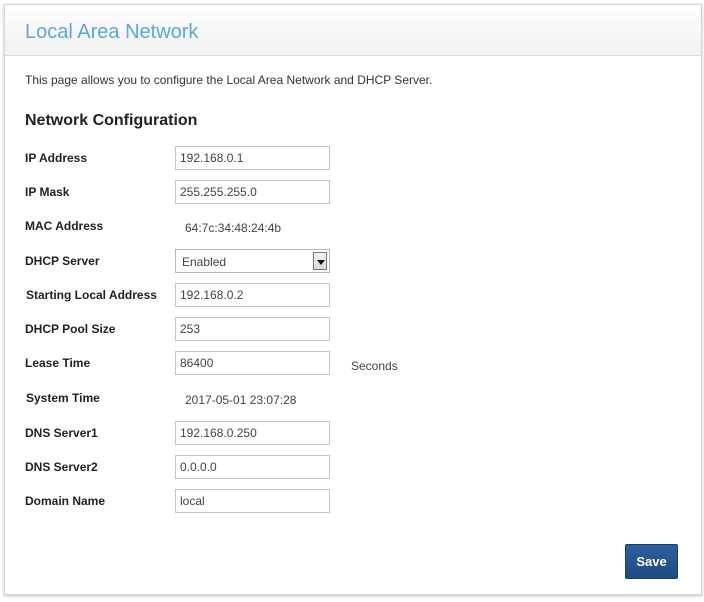 The width and height of the screenshot is (704, 602). What do you see at coordinates (252, 261) in the screenshot?
I see `dhcp-server-select: Enabled` at bounding box center [252, 261].